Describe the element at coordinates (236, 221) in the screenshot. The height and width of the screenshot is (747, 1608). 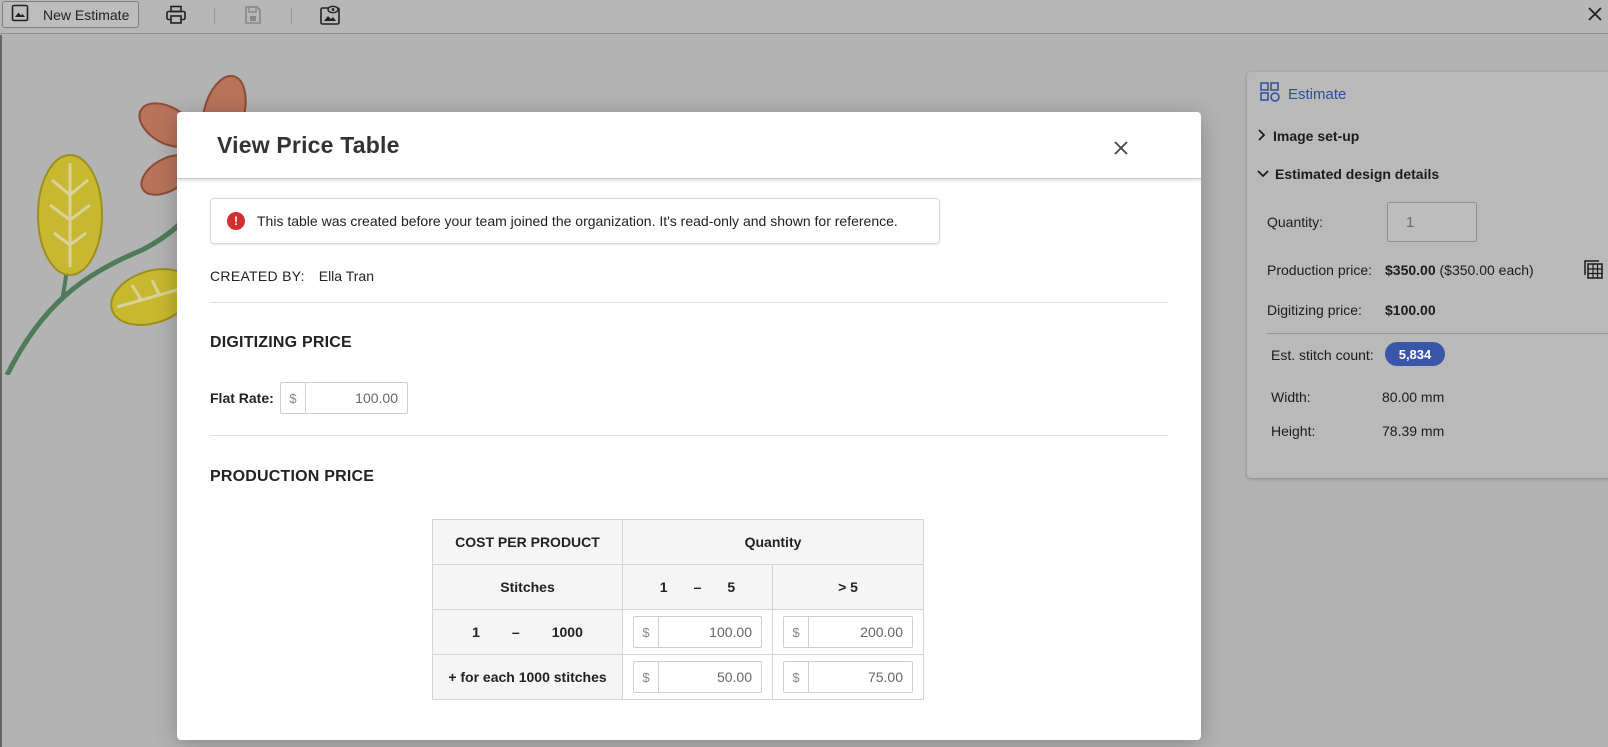
I see `error-info-icon: !` at that location.